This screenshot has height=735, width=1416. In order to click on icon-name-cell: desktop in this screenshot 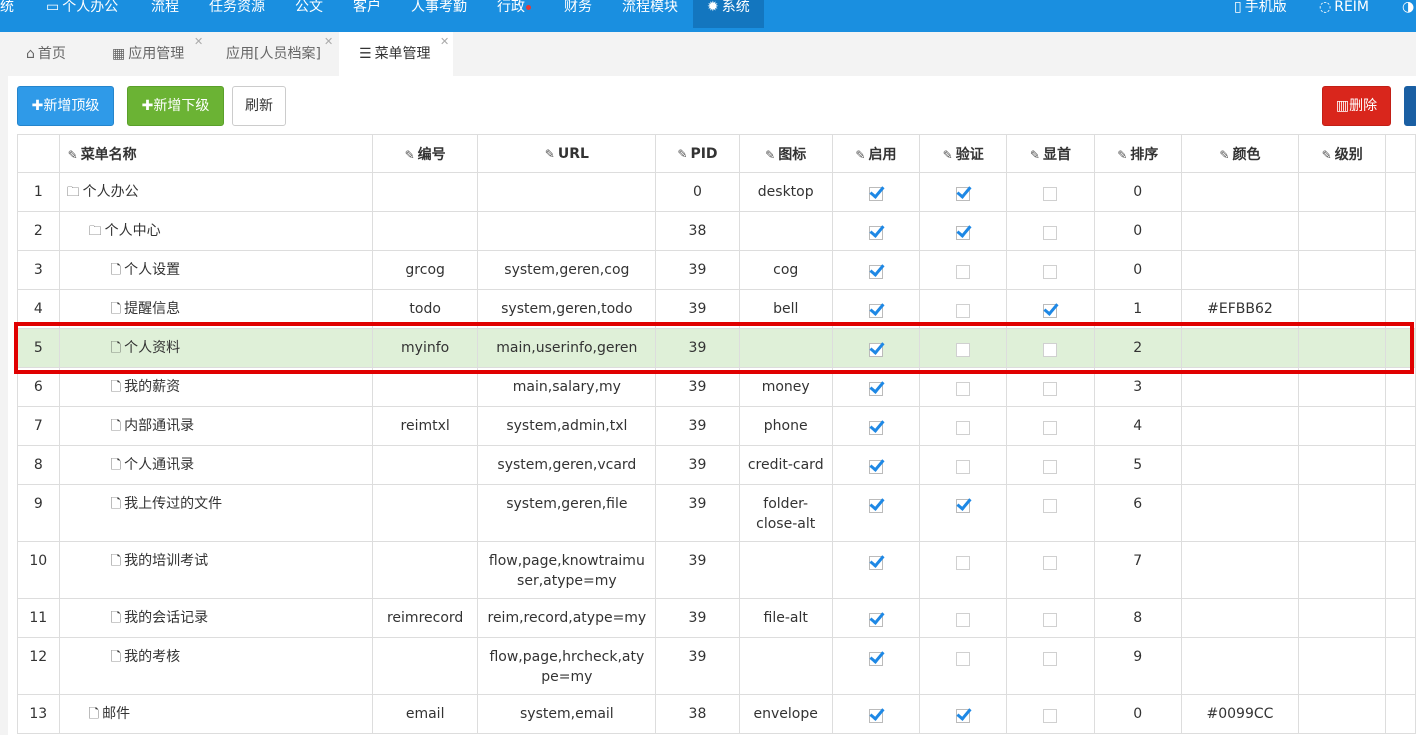, I will do `click(785, 192)`.